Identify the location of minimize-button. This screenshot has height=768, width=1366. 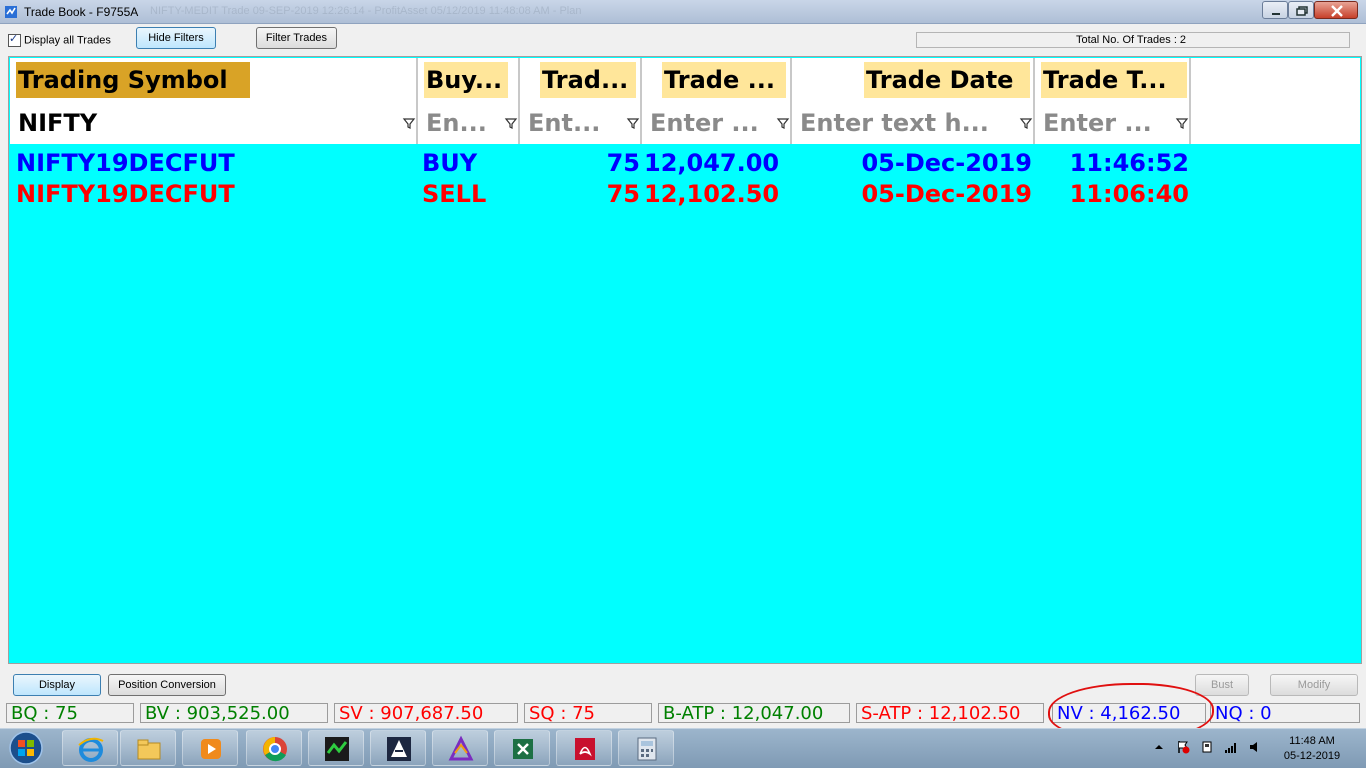
(1275, 10).